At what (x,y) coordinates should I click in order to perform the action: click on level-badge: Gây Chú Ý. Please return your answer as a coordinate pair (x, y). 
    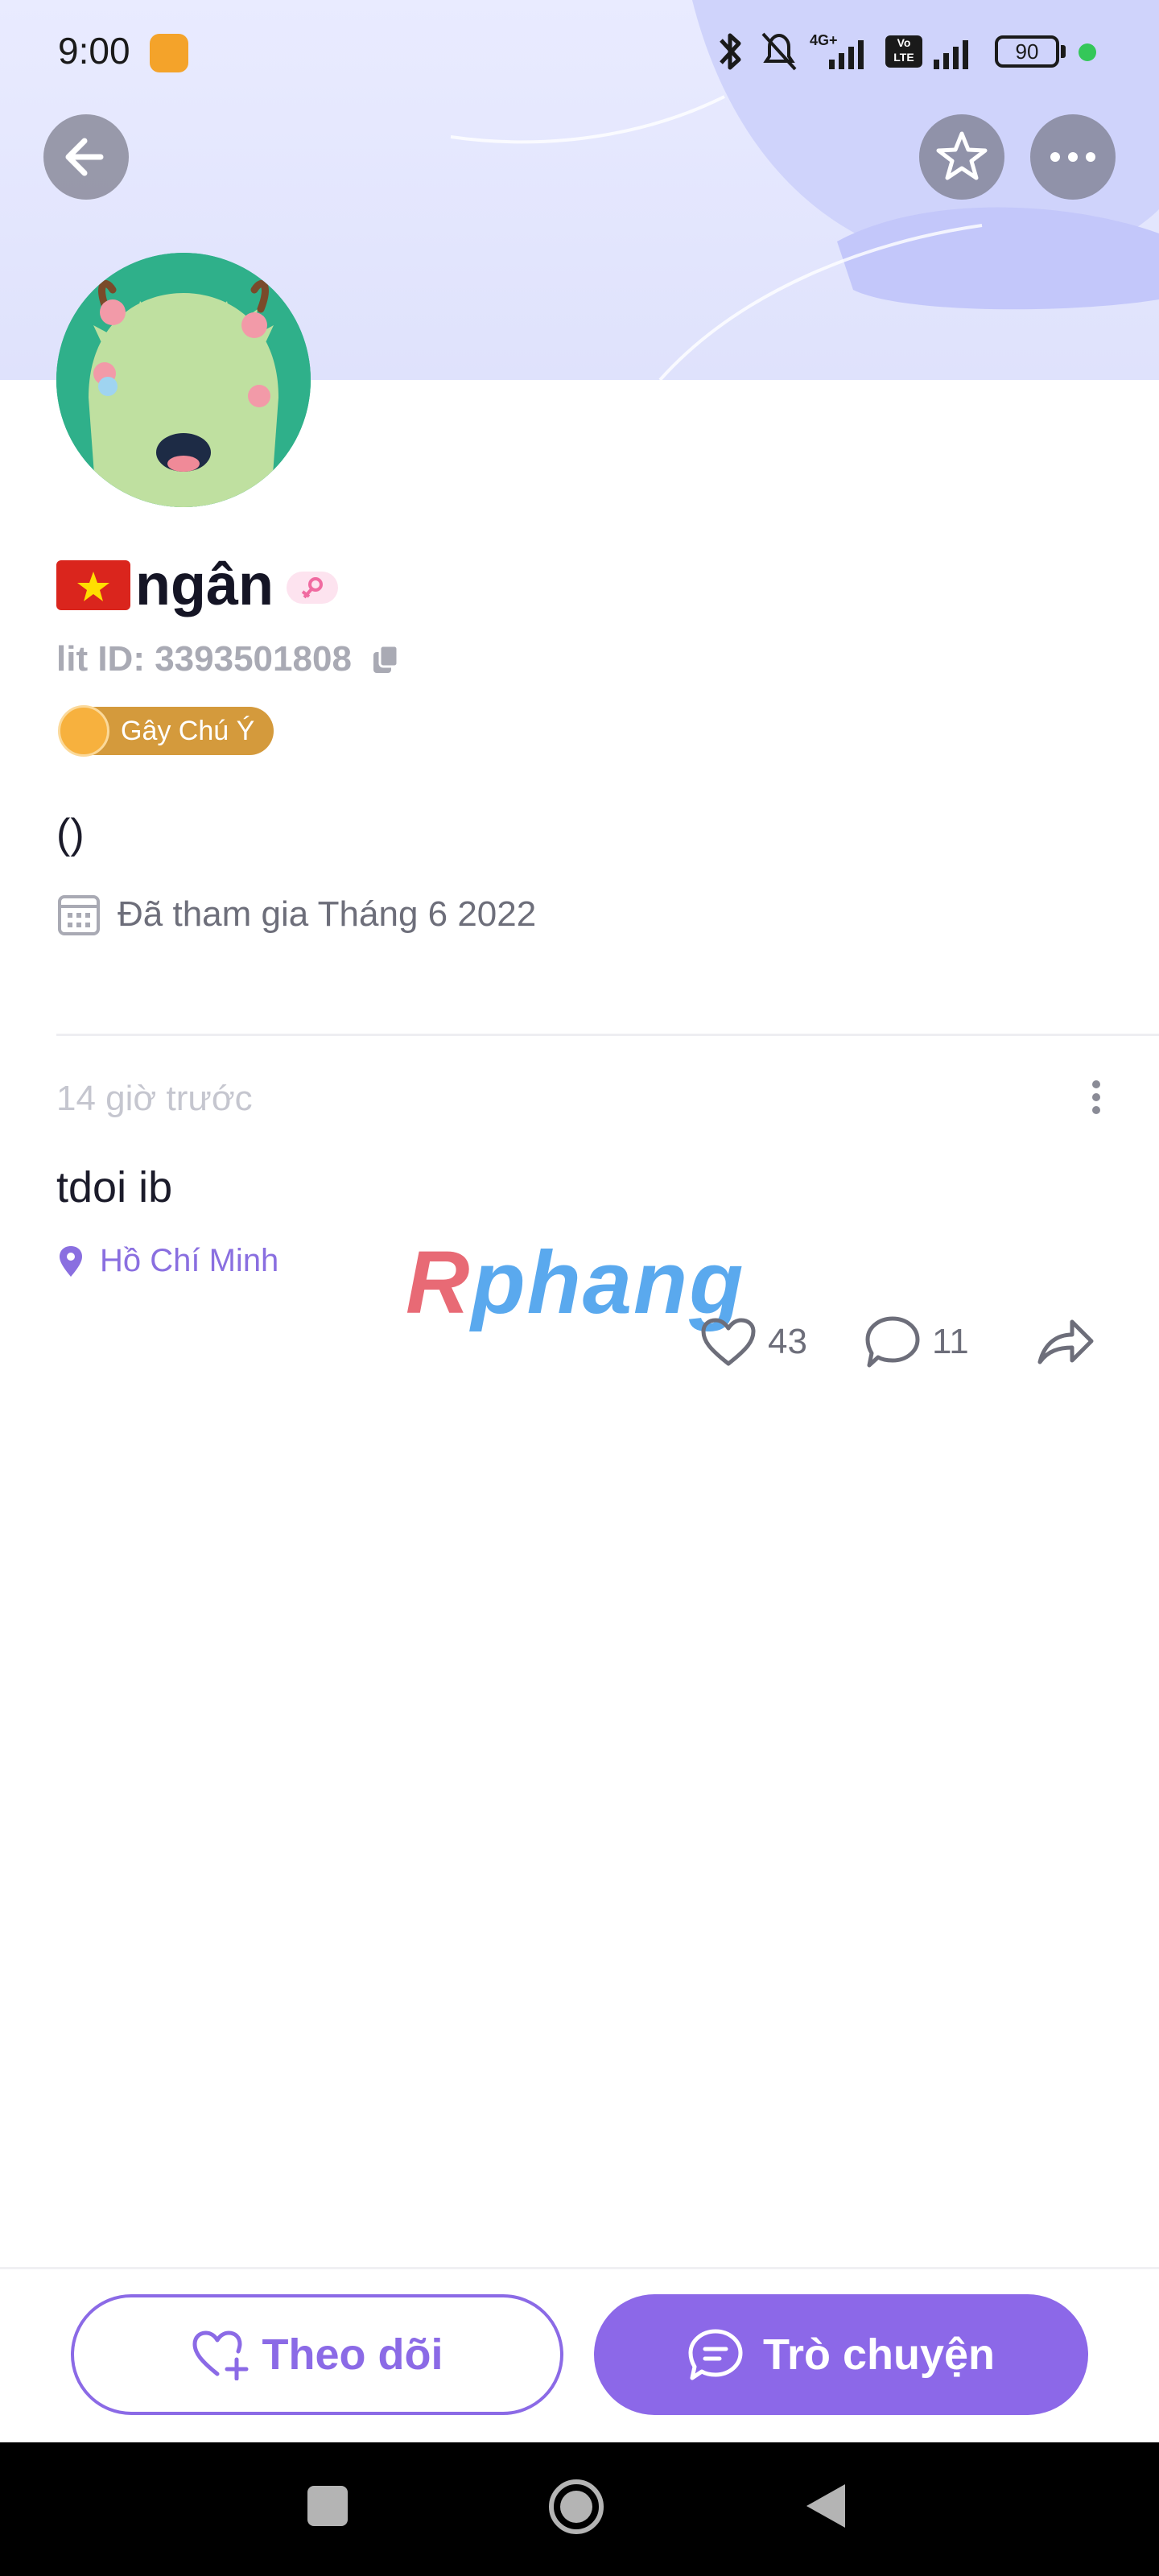
    Looking at the image, I should click on (166, 731).